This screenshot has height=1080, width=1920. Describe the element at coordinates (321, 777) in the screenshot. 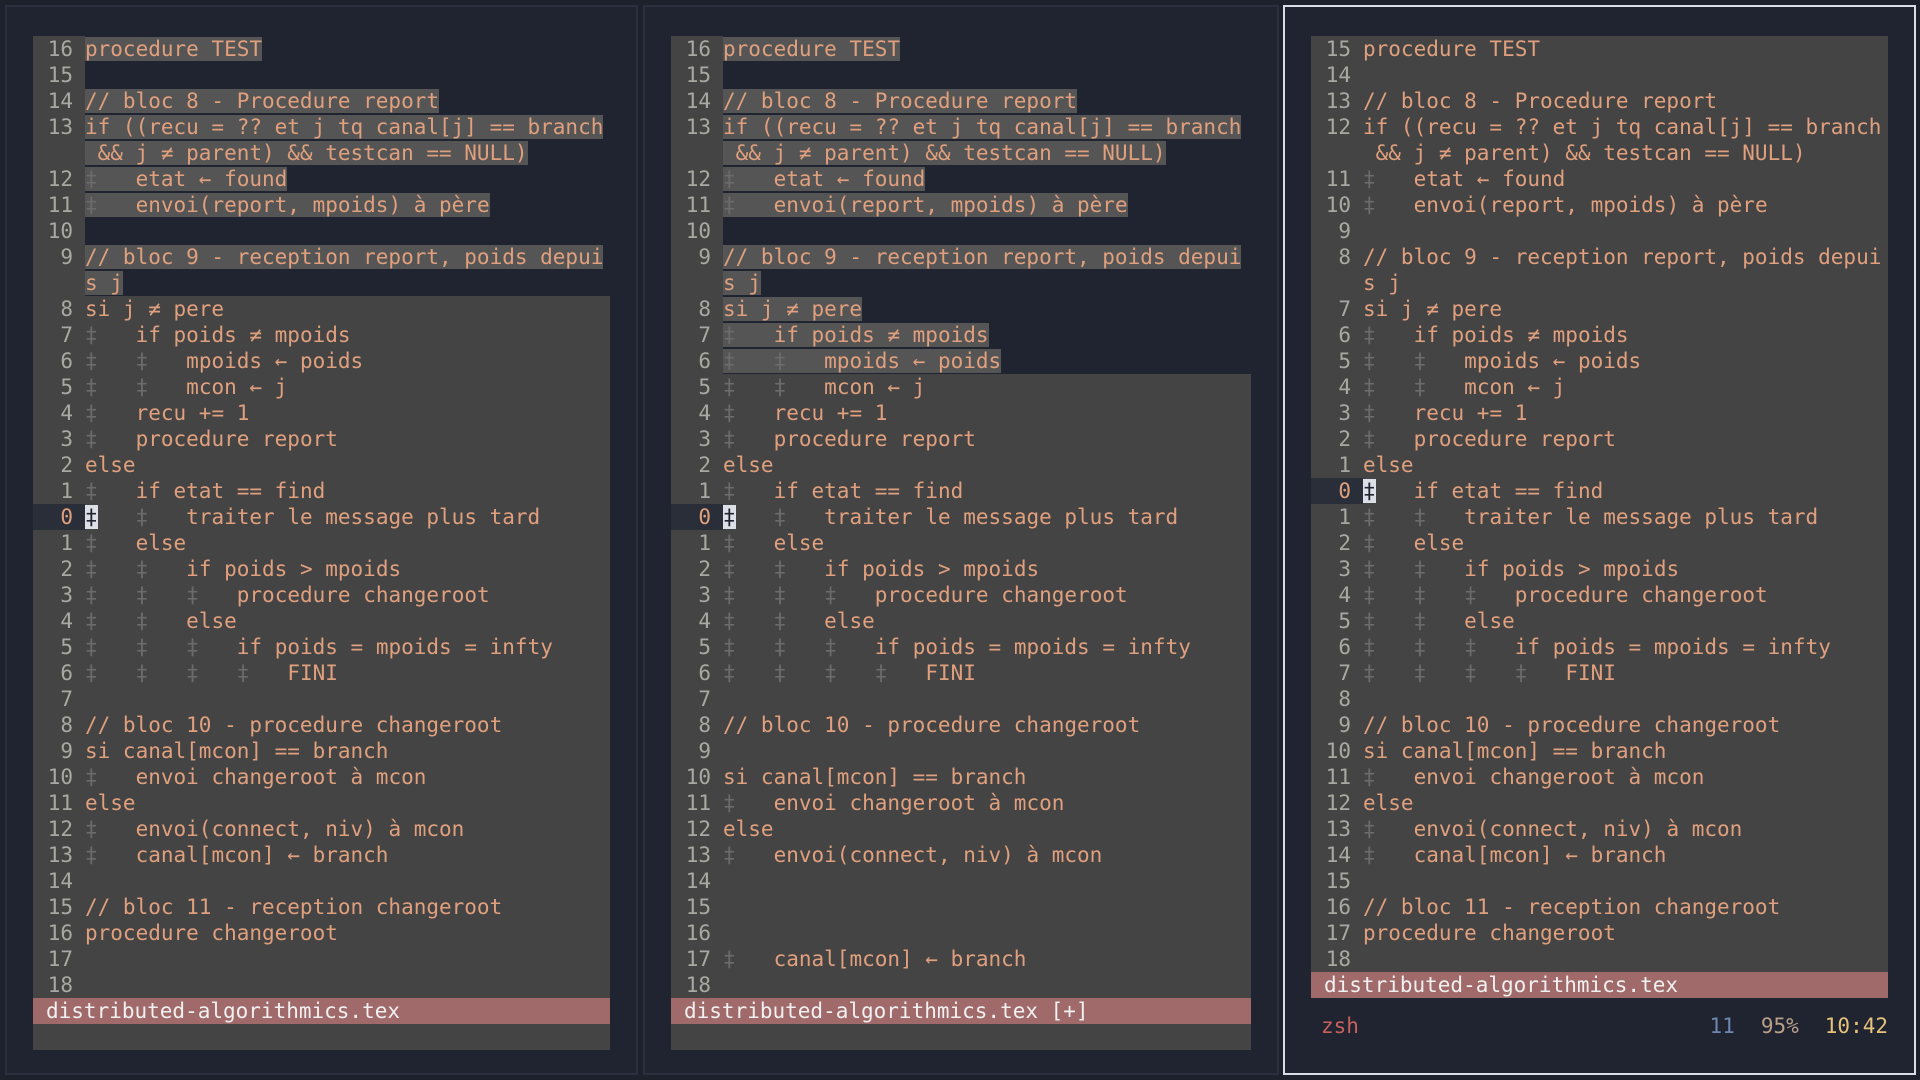

I see `code-line: 10 ‡ envoi changeroot à mcon` at that location.